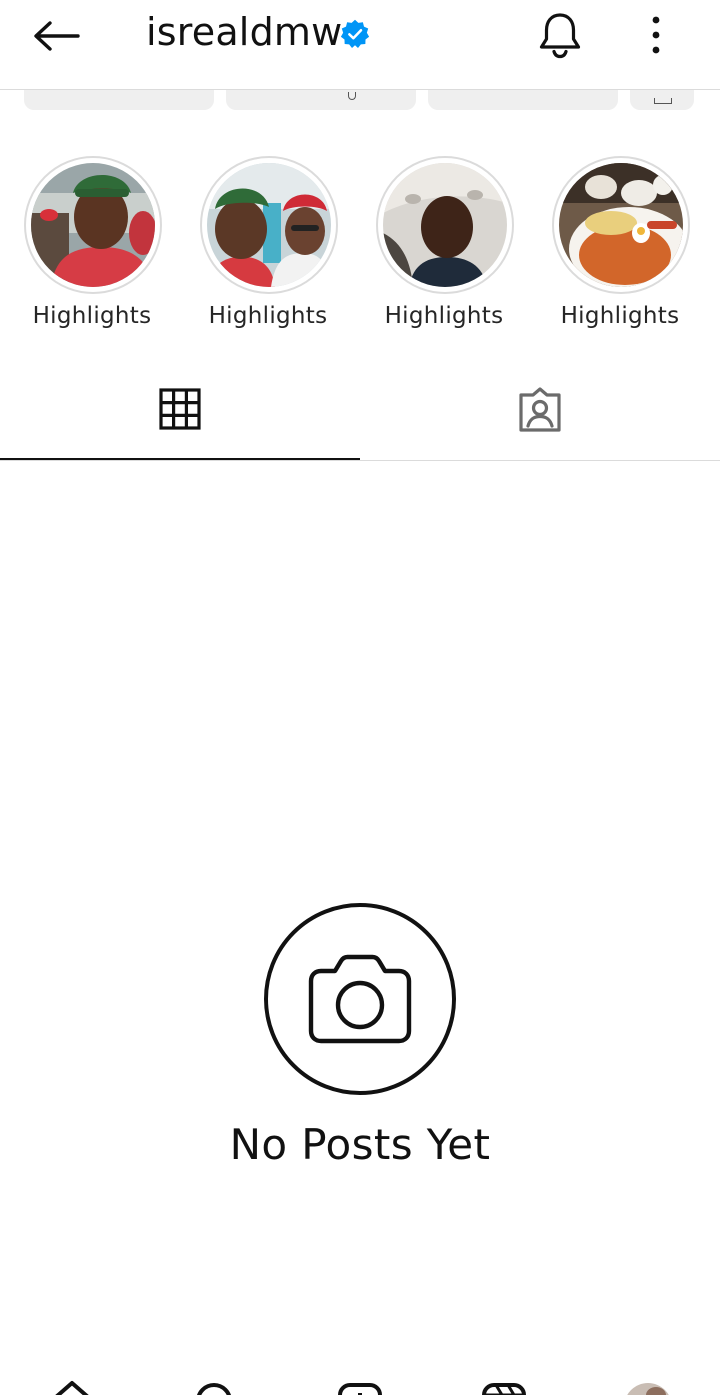 The width and height of the screenshot is (720, 1395). Describe the element at coordinates (523, 100) in the screenshot. I see `contact-button` at that location.